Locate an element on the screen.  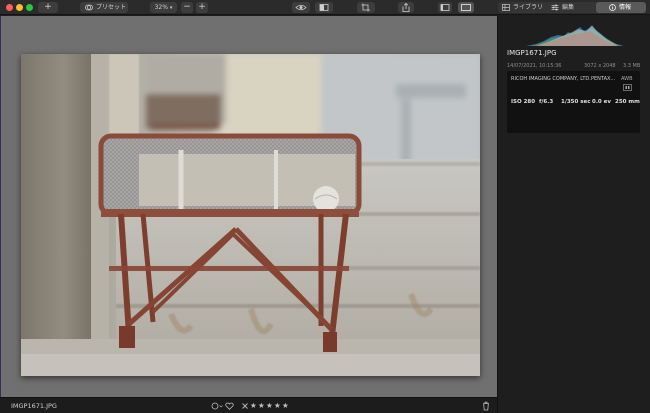
crop-button is located at coordinates (366, 7).